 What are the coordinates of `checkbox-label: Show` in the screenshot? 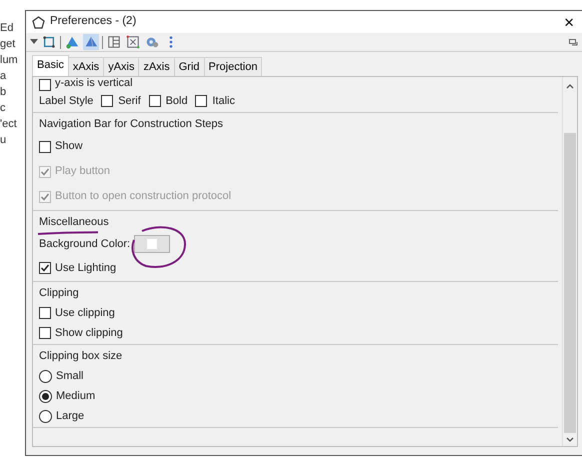 It's located at (69, 146).